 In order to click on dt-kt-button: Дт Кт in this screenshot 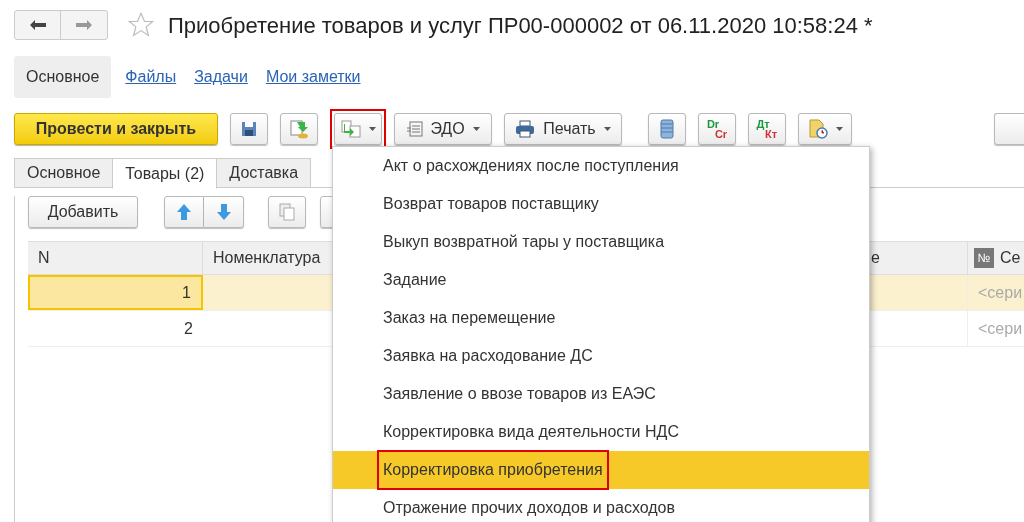, I will do `click(767, 129)`.